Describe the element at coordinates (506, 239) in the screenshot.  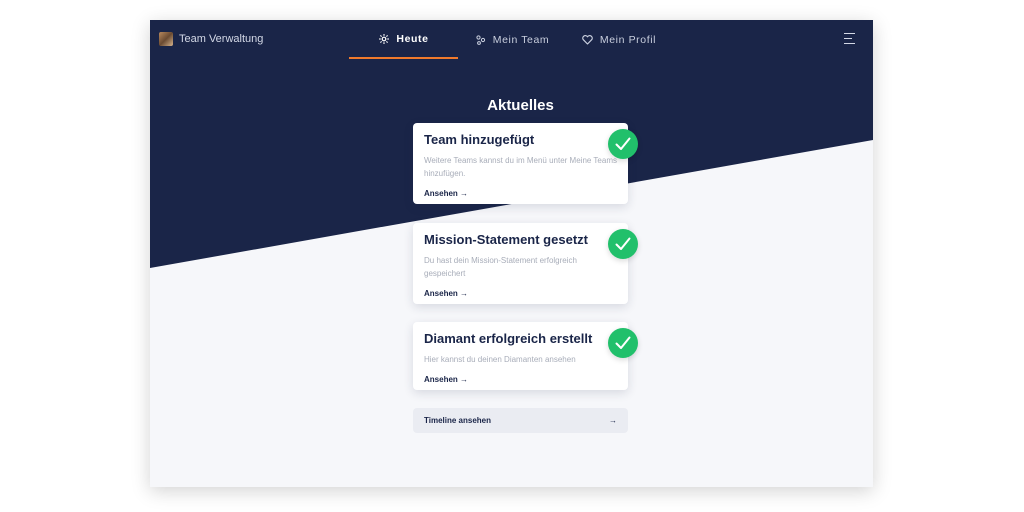
I see `card-title: Mission-Statement gesetzt` at that location.